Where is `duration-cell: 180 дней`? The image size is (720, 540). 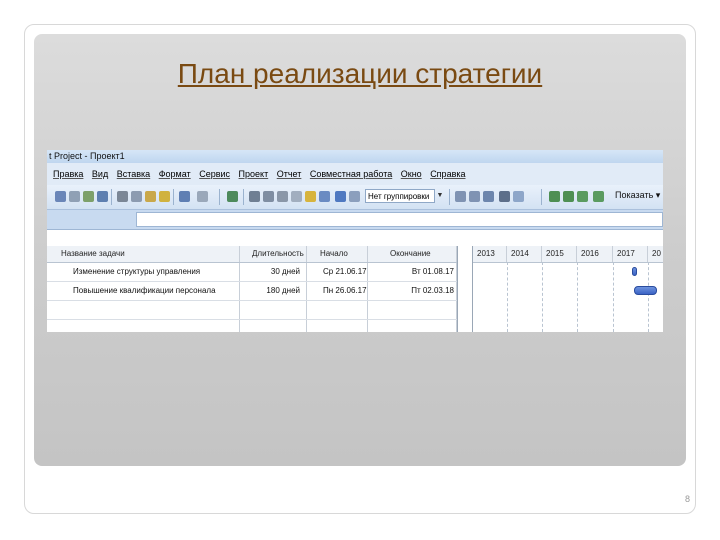
duration-cell: 180 дней is located at coordinates (273, 291).